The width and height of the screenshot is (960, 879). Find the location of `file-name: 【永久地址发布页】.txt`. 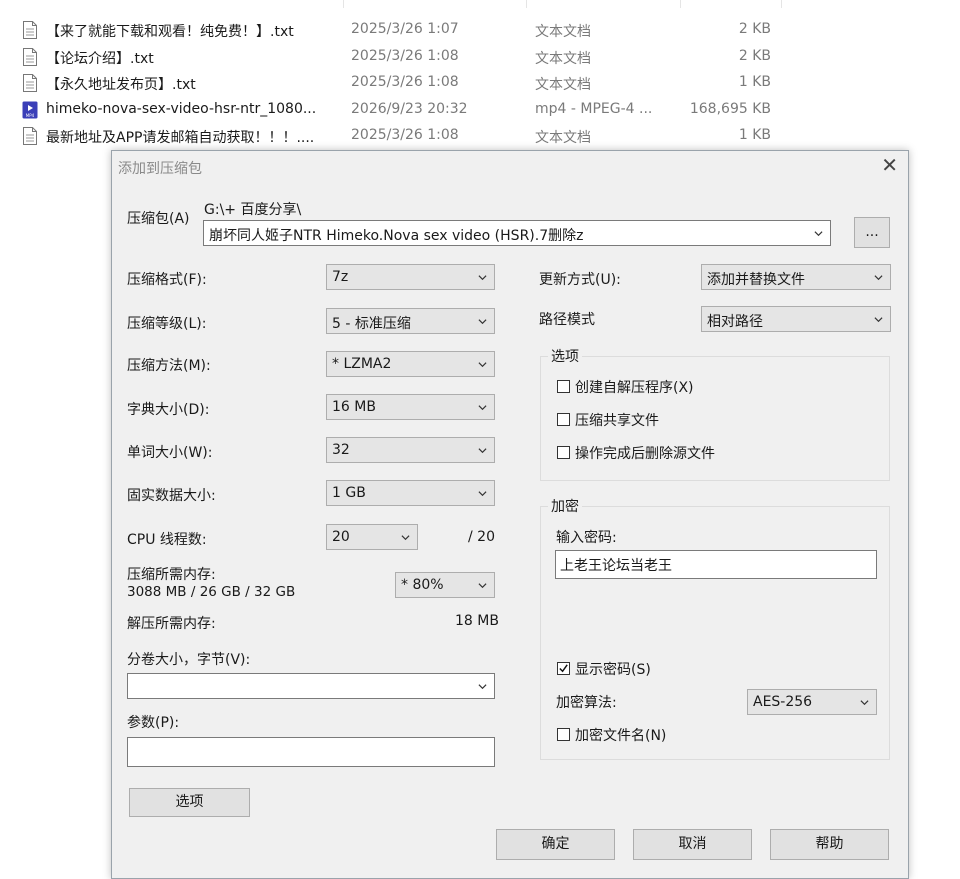

file-name: 【永久地址发布页】.txt is located at coordinates (121, 85).